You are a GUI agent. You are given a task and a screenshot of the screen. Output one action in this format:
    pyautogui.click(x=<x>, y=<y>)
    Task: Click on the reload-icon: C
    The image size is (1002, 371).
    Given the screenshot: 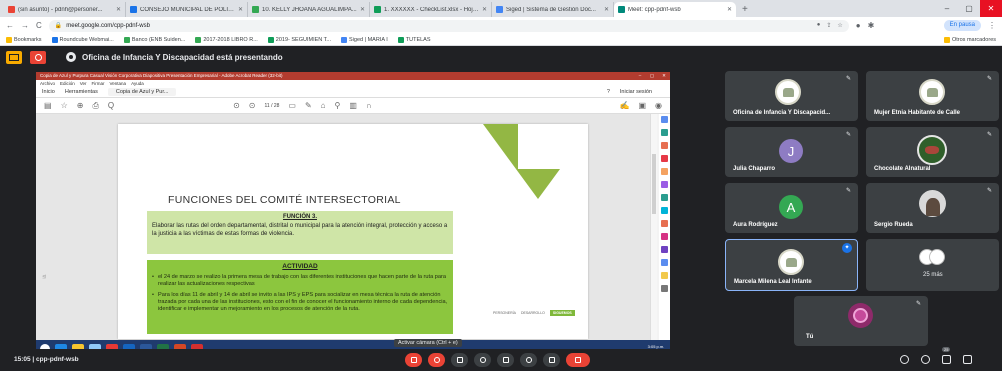 What is the action you would take?
    pyautogui.click(x=39, y=25)
    